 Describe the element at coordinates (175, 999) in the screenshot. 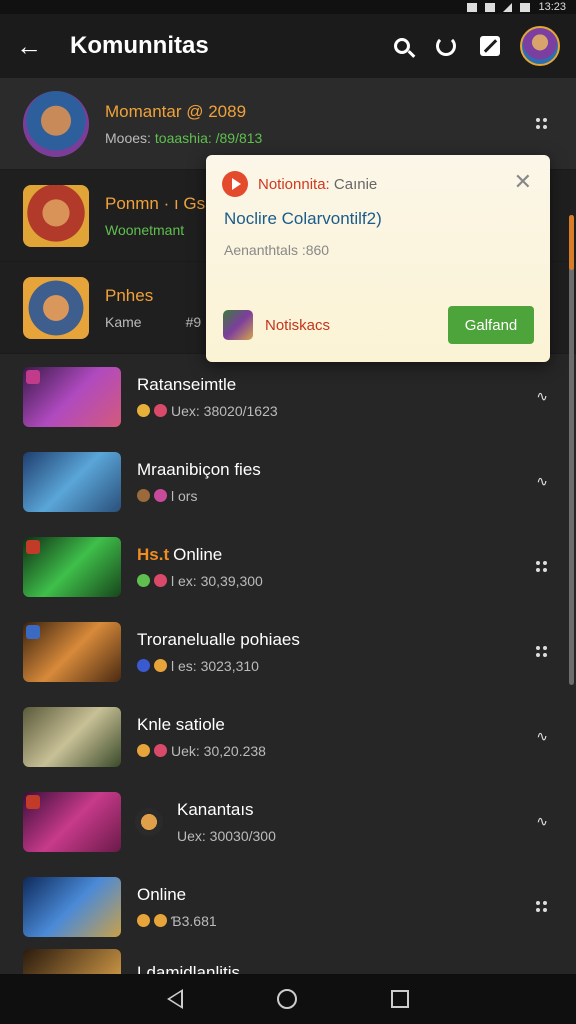

I see `nav-back-icon` at that location.